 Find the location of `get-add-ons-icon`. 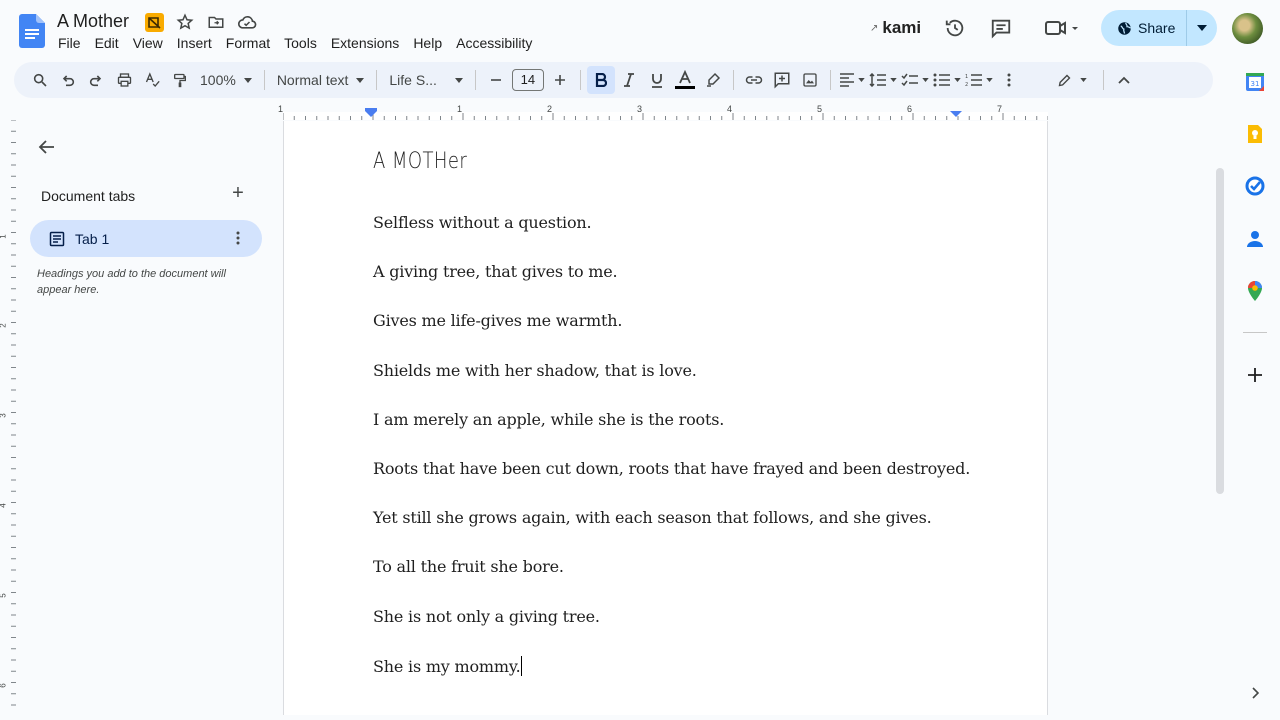

get-add-ons-icon is located at coordinates (1255, 375).